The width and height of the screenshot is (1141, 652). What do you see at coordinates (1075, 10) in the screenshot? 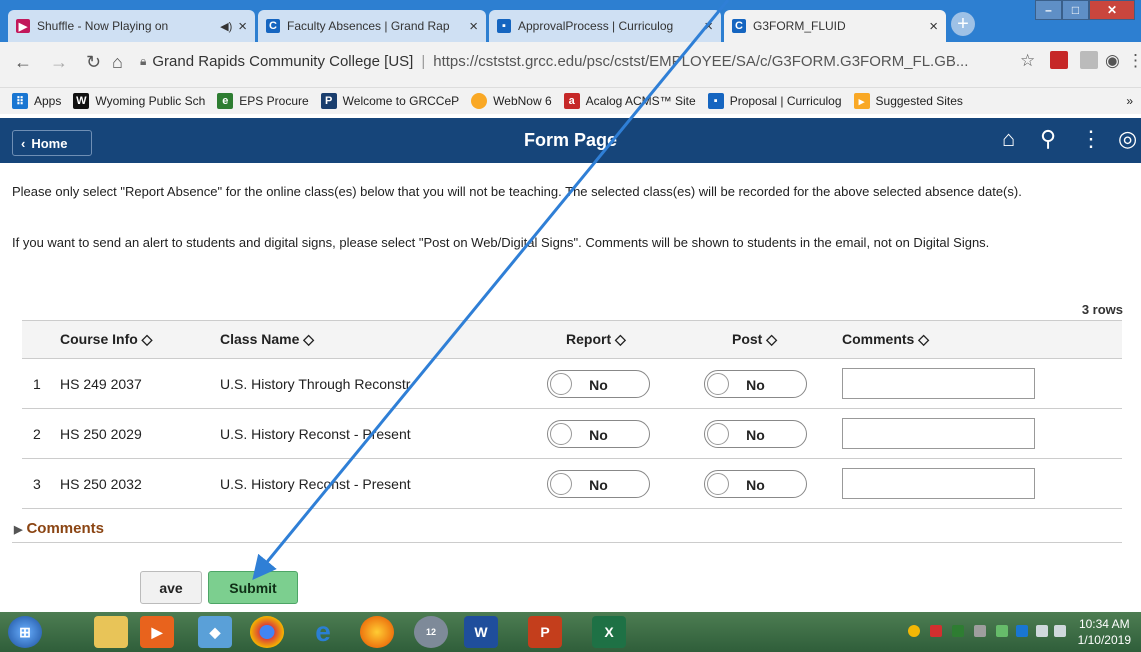
I see `maximize-button: □` at bounding box center [1075, 10].